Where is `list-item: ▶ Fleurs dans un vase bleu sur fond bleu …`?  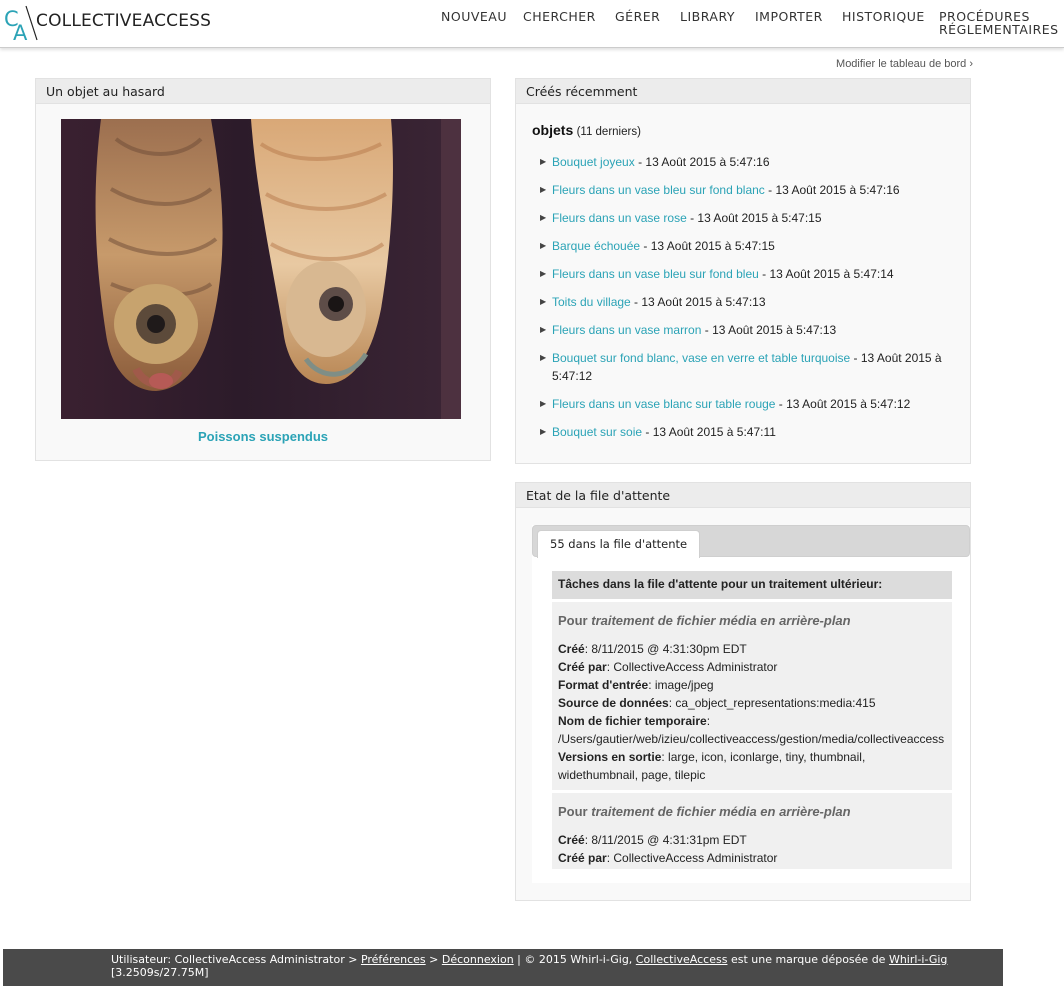
list-item: ▶ Fleurs dans un vase bleu sur fond bleu … is located at coordinates (750, 274).